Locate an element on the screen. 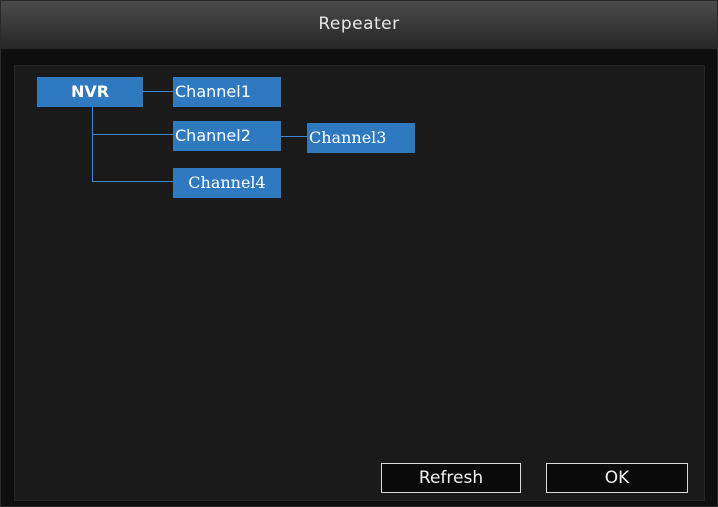 The height and width of the screenshot is (507, 718). connector-channel2-channel3 is located at coordinates (294, 136).